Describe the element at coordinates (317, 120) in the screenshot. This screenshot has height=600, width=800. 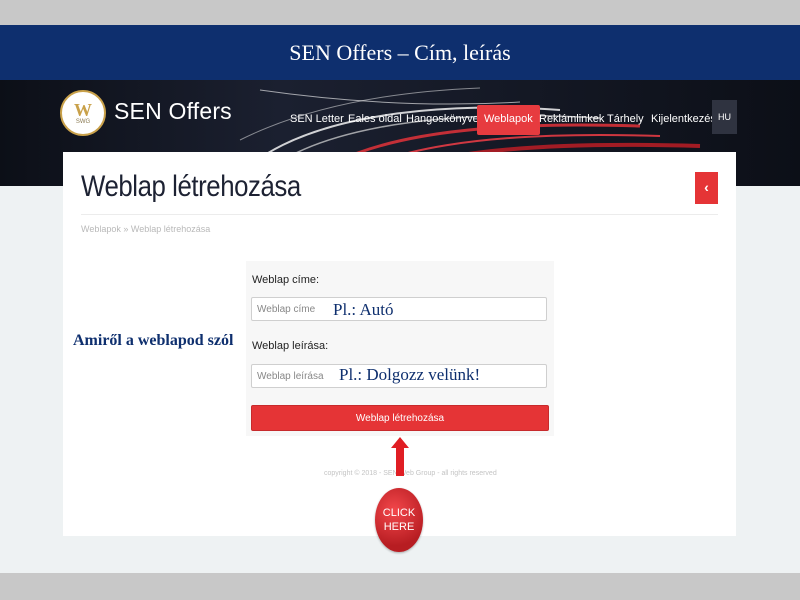
I see `nav-item-sen-letter: SEN Letter` at that location.